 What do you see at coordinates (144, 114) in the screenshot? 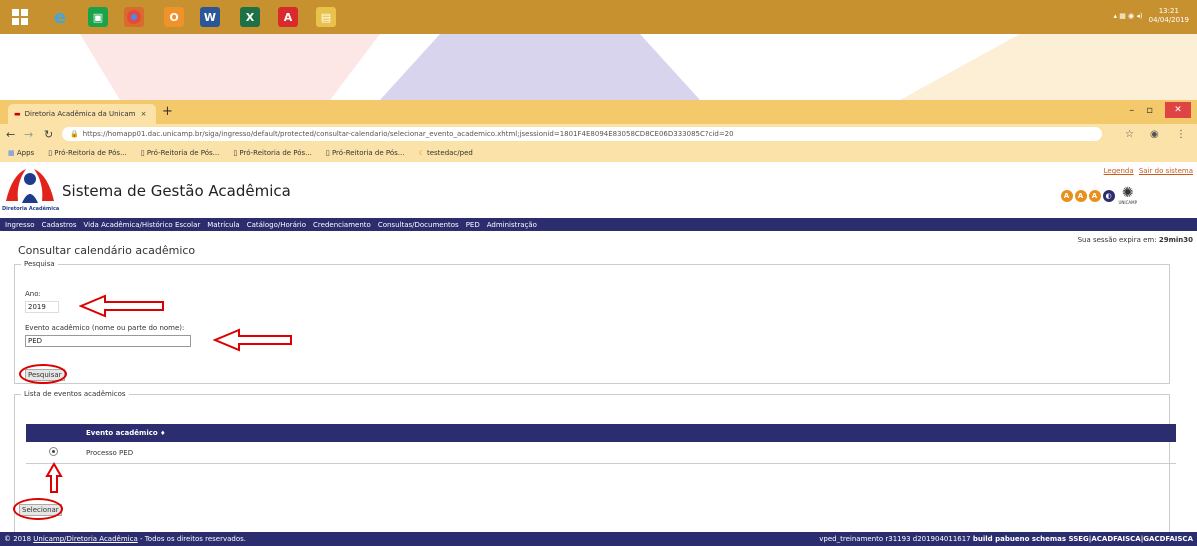
I see `tab-close-icon: ×` at bounding box center [144, 114].